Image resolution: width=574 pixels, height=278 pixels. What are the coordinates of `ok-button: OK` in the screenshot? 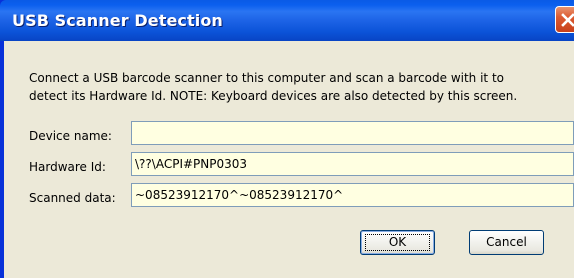 It's located at (397, 242).